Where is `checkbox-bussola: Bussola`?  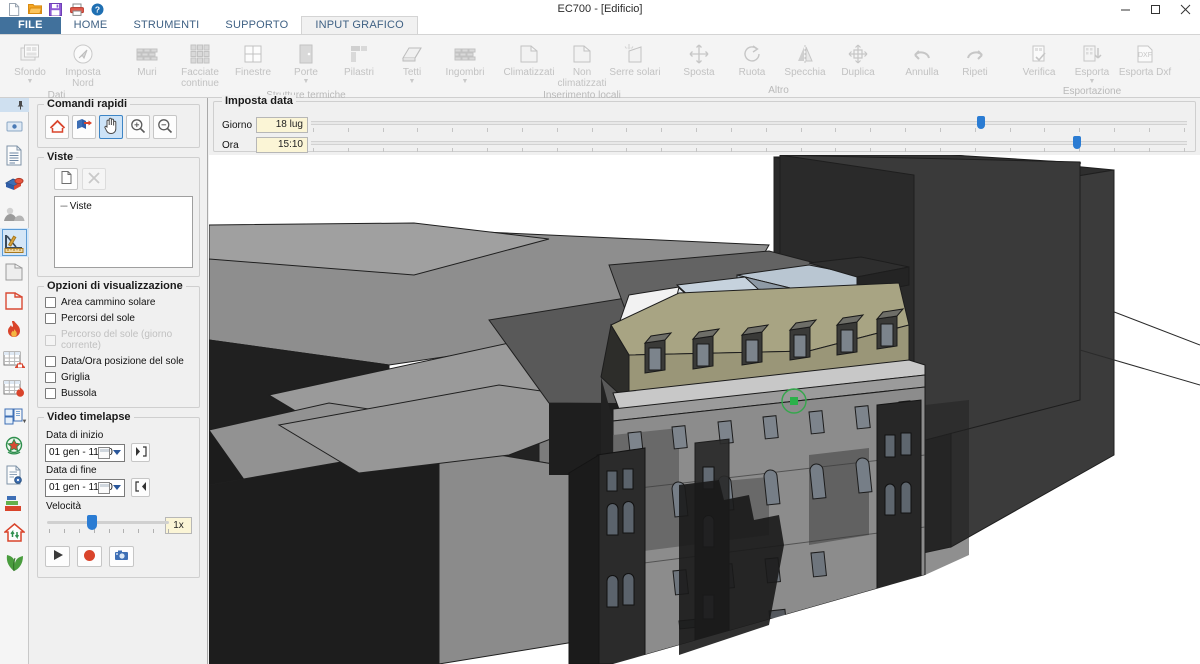
checkbox-bussola: Bussola is located at coordinates (118, 393).